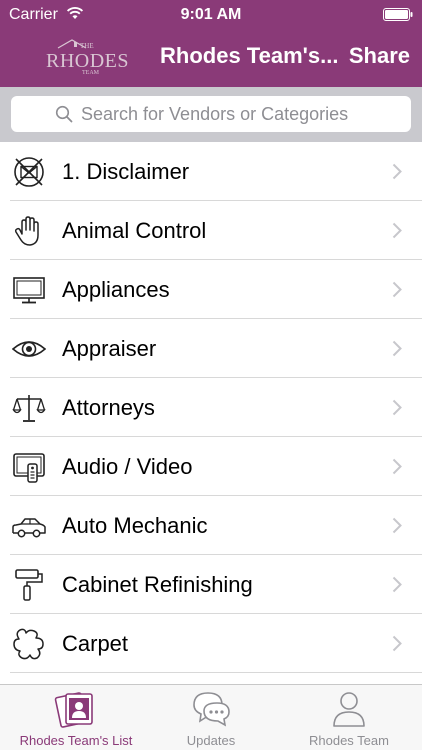 This screenshot has height=750, width=422. I want to click on list-item-label: Auto Mechanic, so click(135, 525).